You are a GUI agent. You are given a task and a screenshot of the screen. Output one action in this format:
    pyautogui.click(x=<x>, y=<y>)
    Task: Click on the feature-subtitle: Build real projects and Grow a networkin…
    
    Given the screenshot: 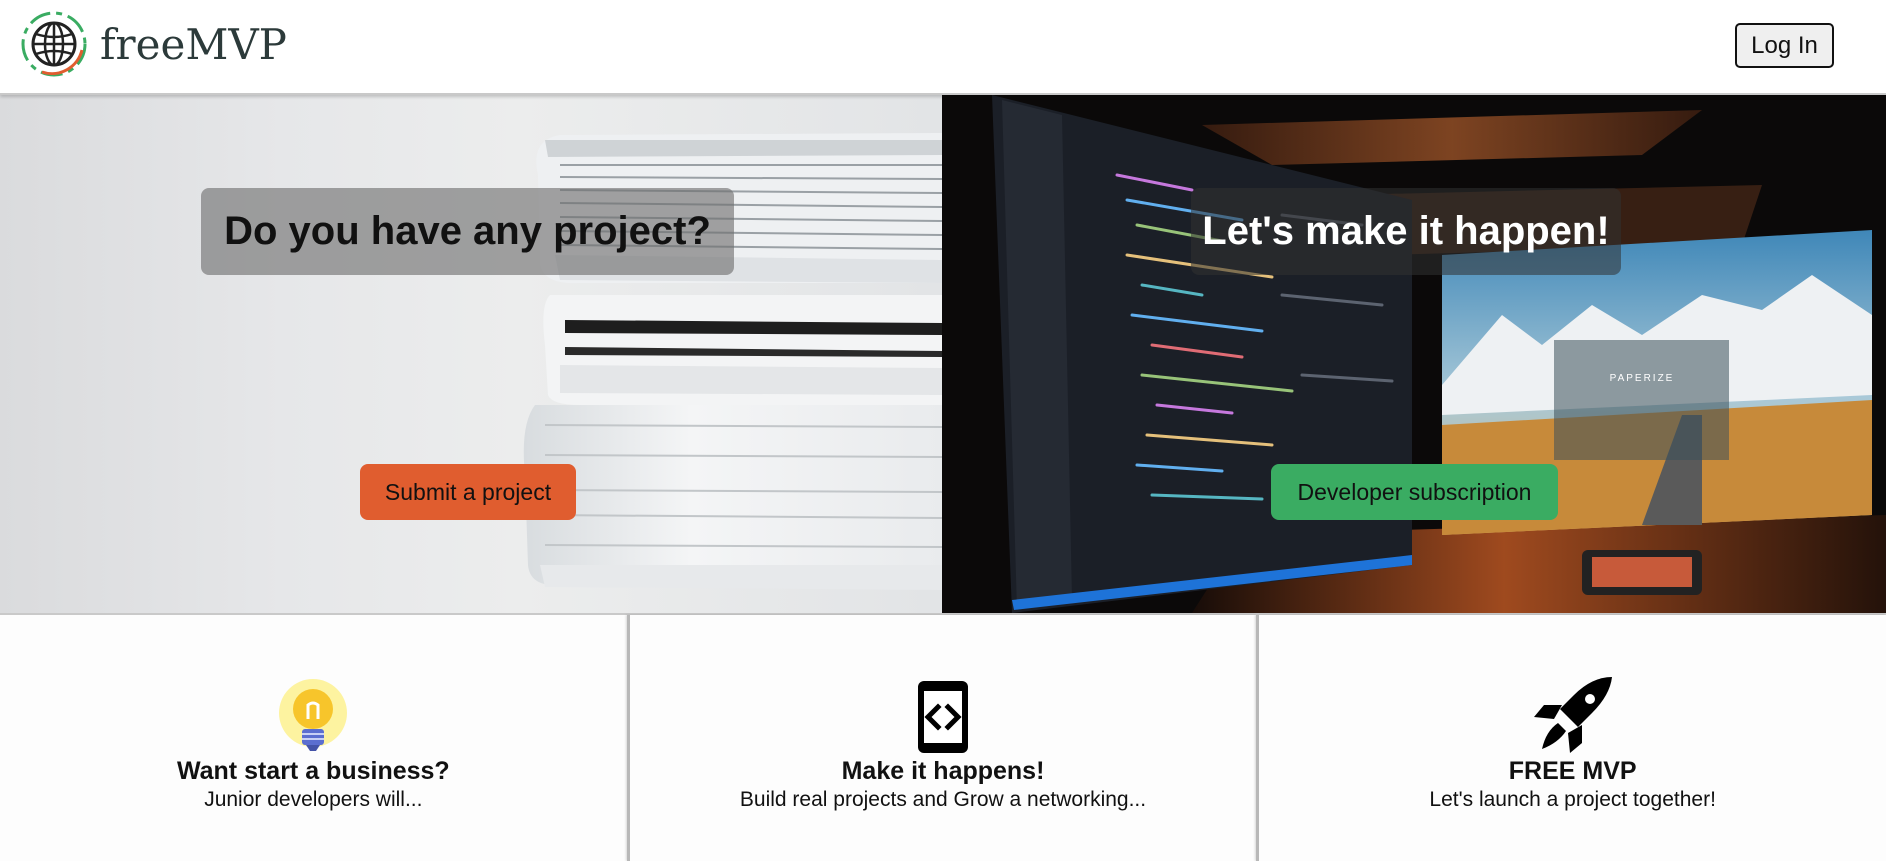 What is the action you would take?
    pyautogui.click(x=943, y=799)
    